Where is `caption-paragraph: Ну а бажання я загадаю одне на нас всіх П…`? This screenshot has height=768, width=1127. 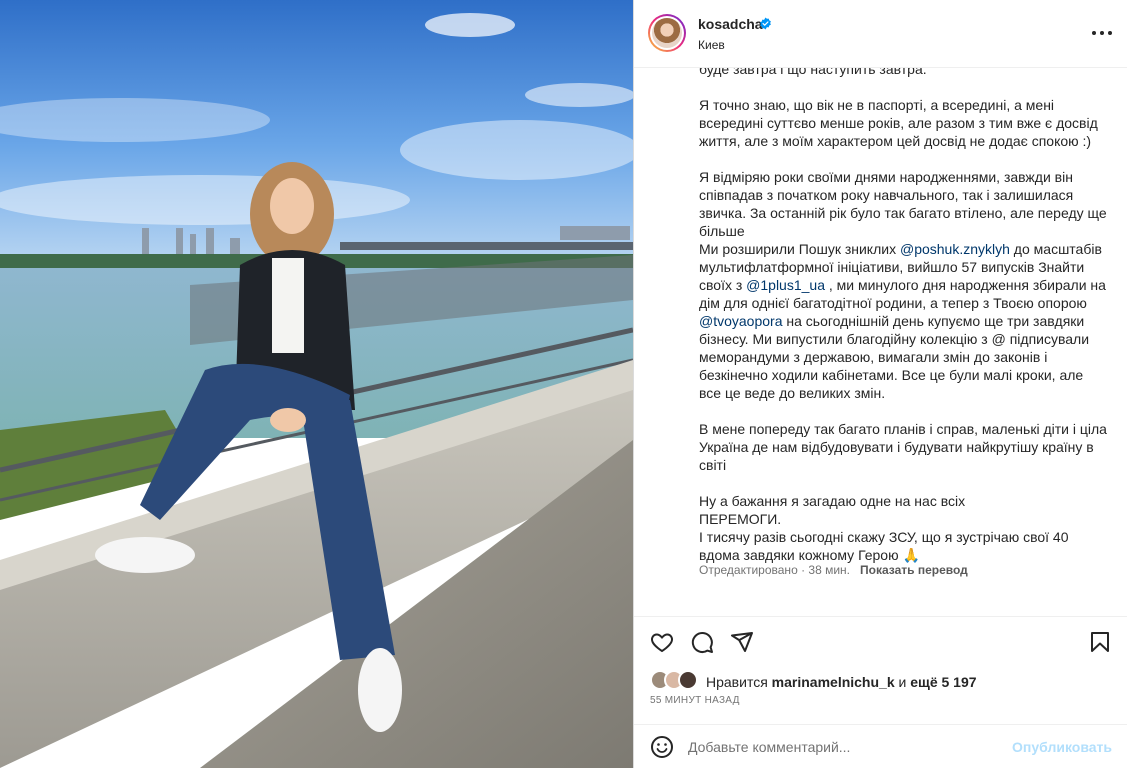 caption-paragraph: Ну а бажання я загадаю одне на нас всіх П… is located at coordinates (904, 528).